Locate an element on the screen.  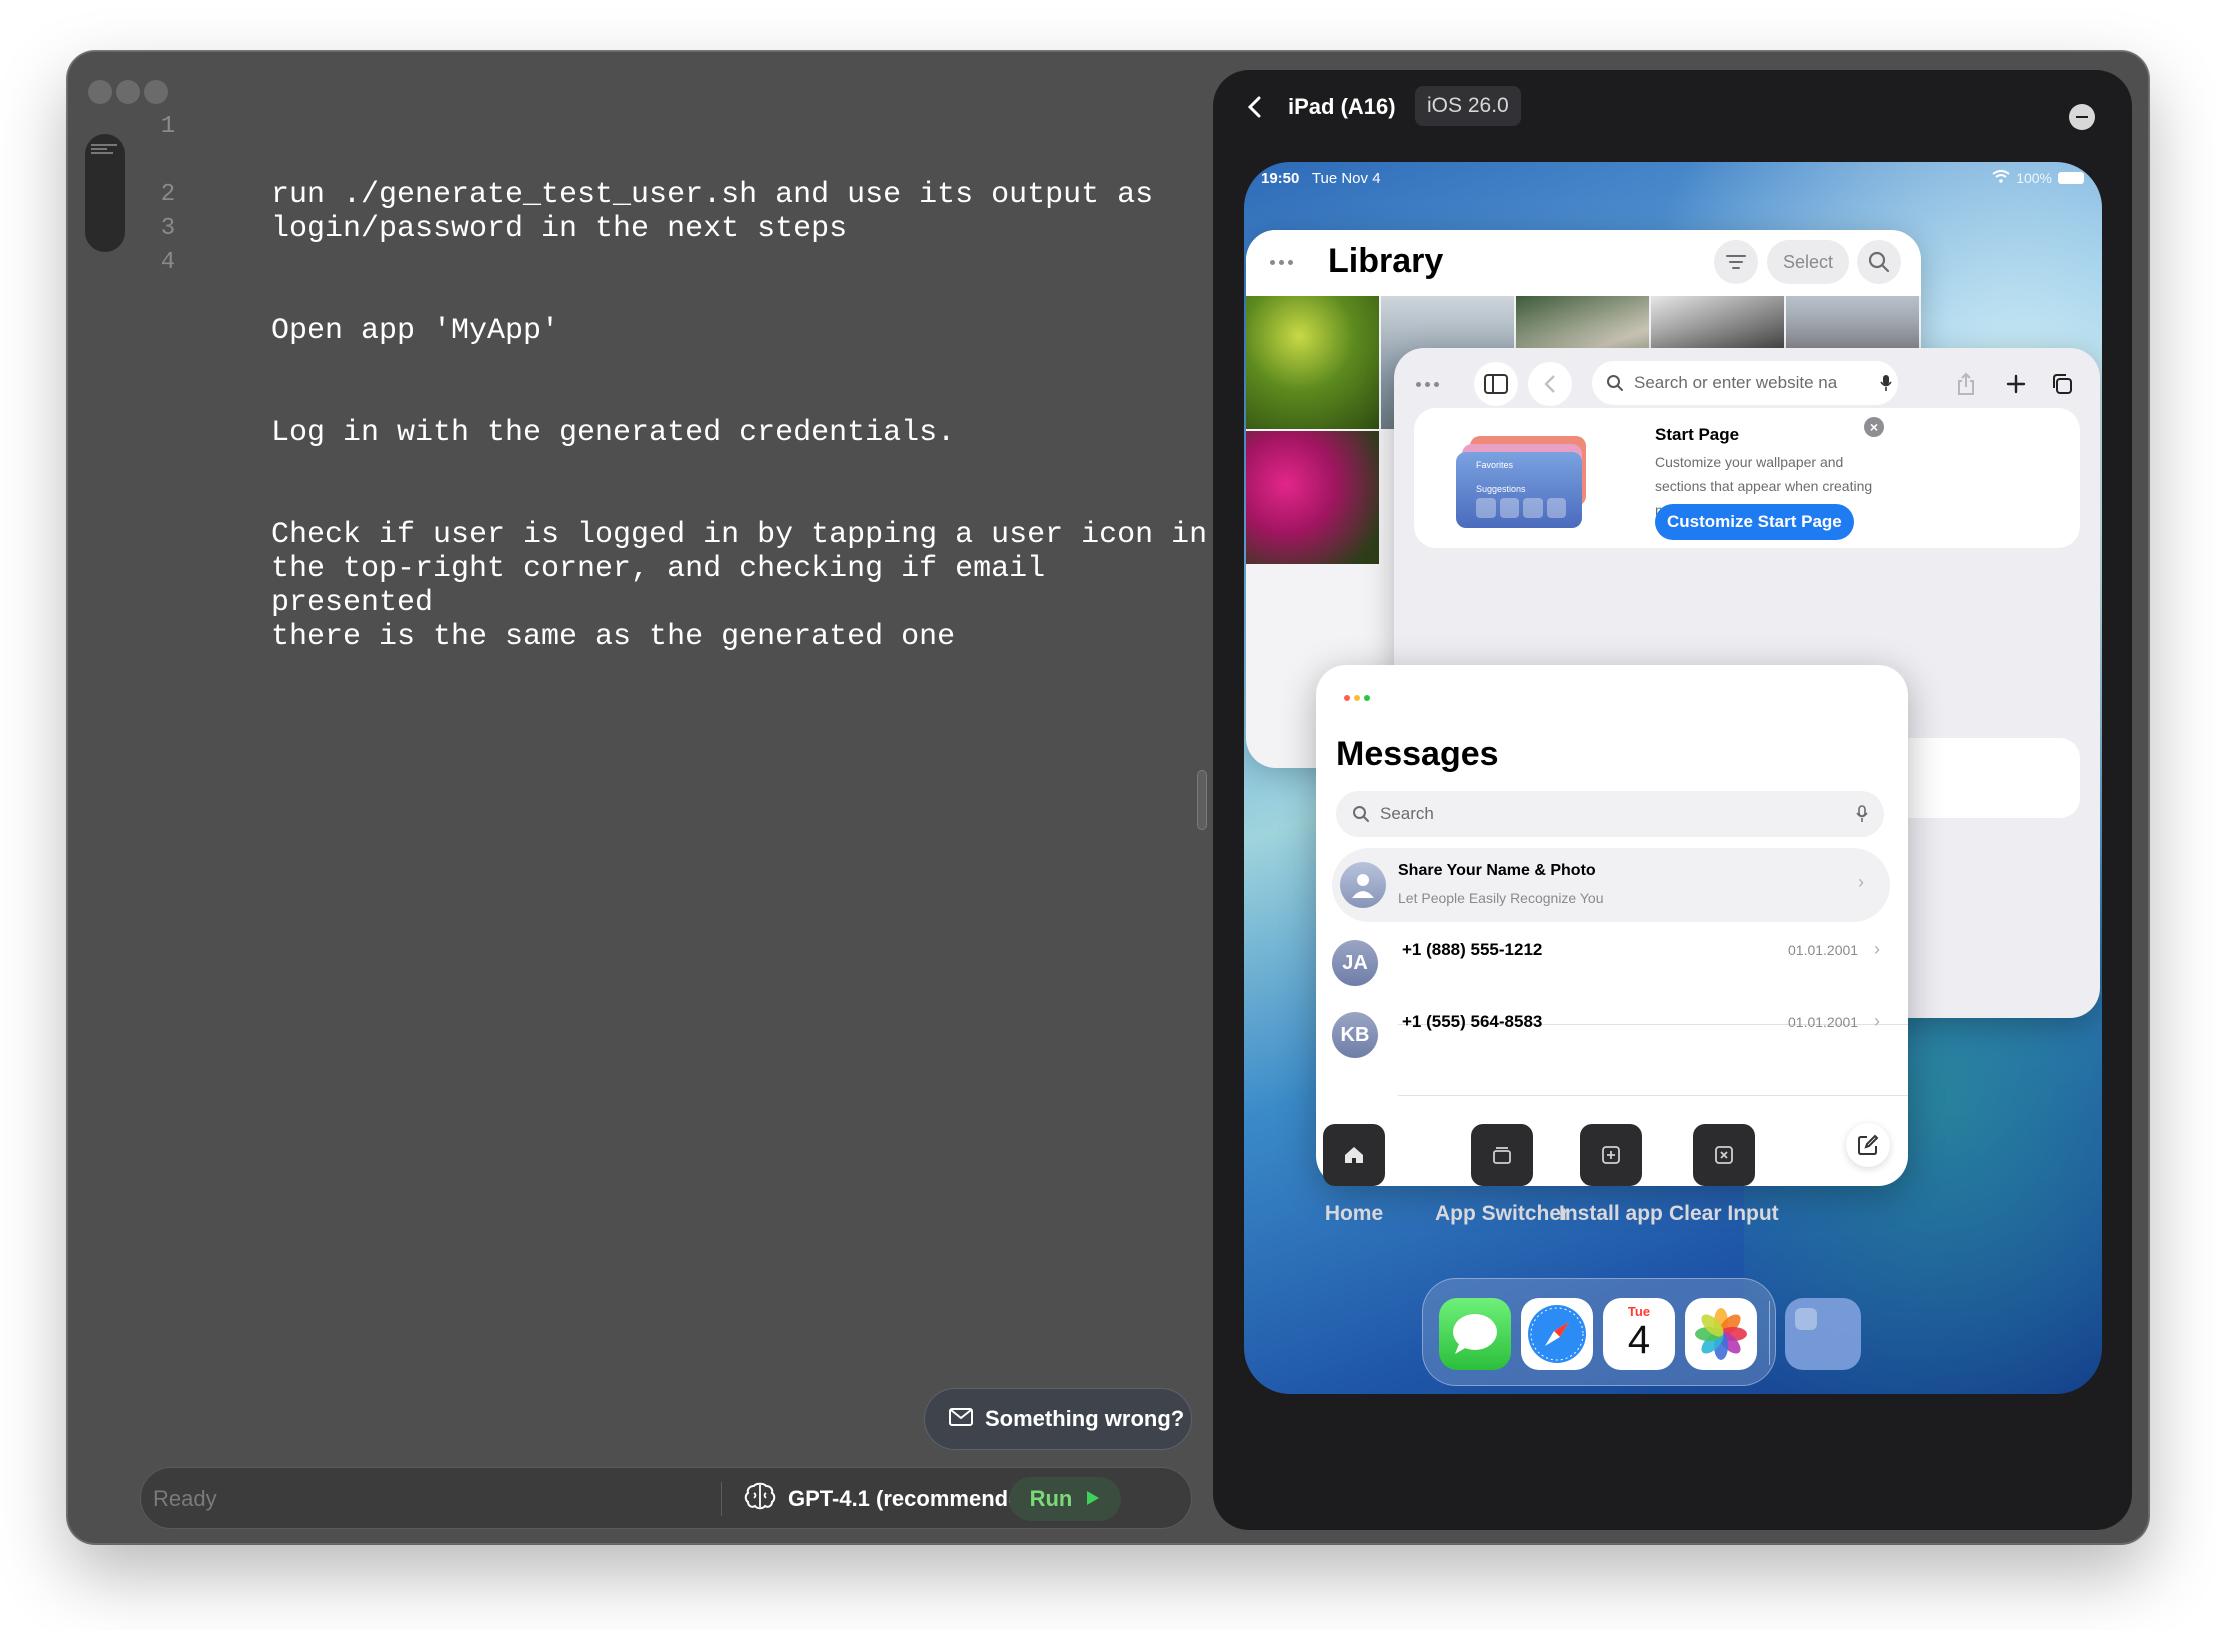
app-switcher-button: App Switcher is located at coordinates (1502, 1175).